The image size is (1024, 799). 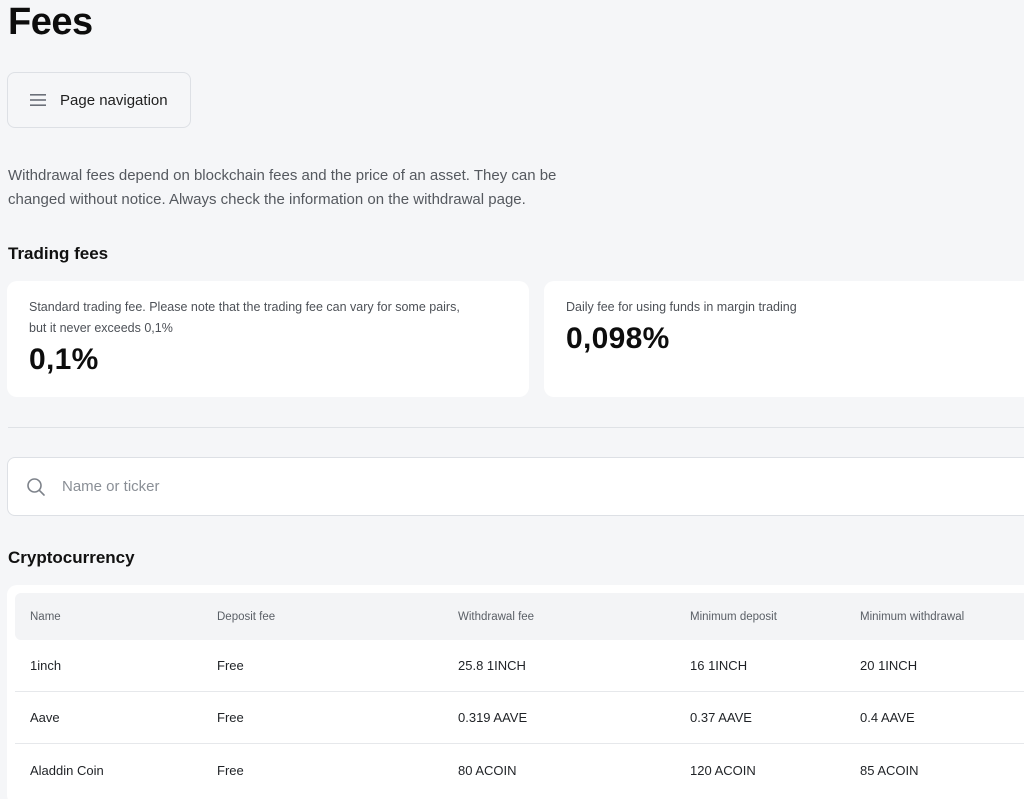 What do you see at coordinates (45, 616) in the screenshot?
I see `column-header-name: Name` at bounding box center [45, 616].